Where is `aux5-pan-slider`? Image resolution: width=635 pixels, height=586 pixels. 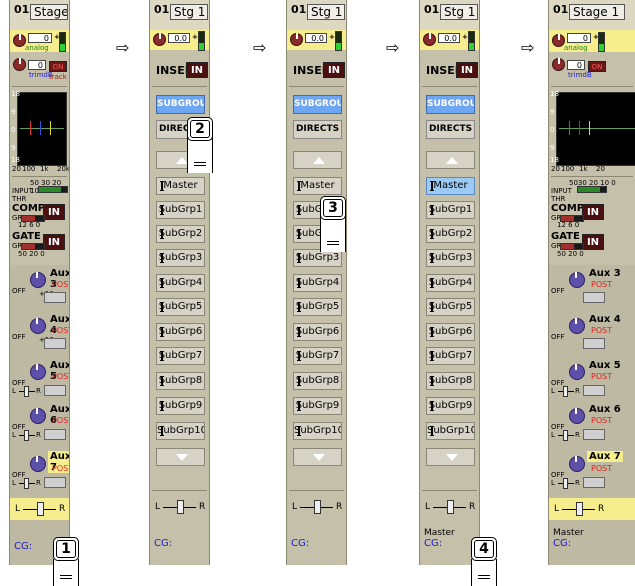
aux5-pan-slider is located at coordinates (565, 391).